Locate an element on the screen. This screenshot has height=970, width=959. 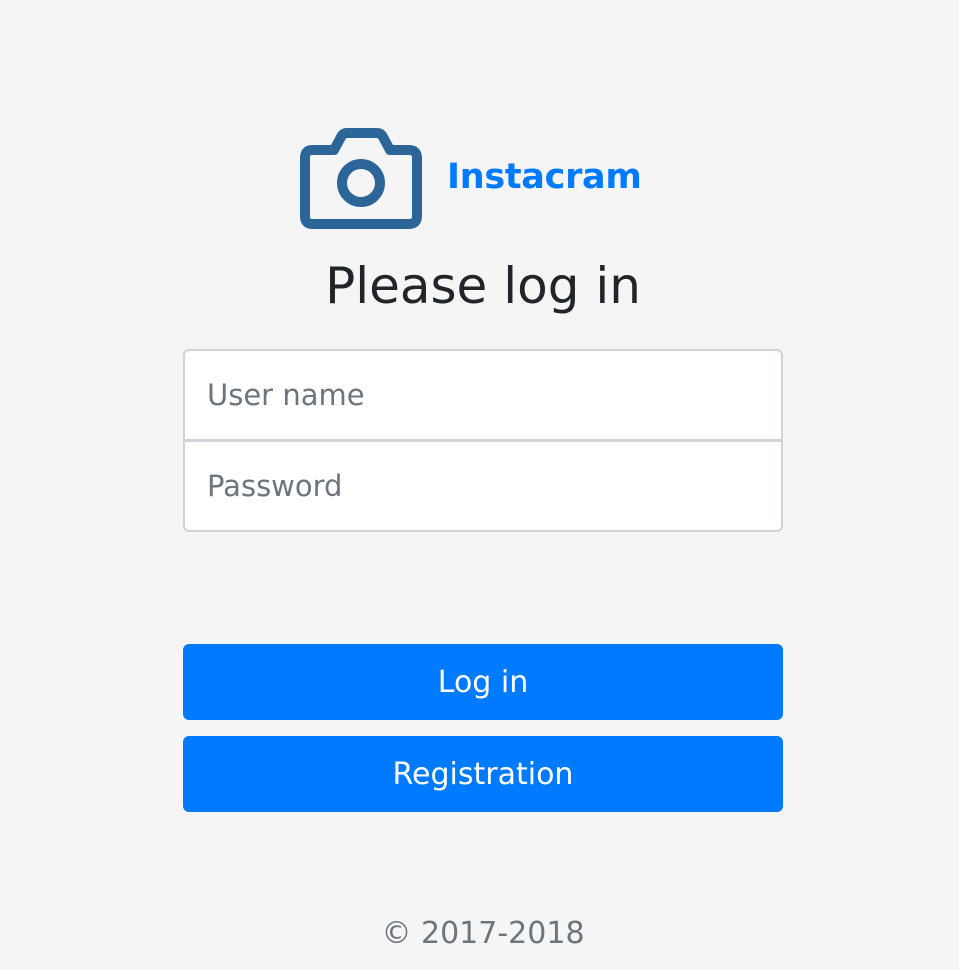
username-input is located at coordinates (483, 395).